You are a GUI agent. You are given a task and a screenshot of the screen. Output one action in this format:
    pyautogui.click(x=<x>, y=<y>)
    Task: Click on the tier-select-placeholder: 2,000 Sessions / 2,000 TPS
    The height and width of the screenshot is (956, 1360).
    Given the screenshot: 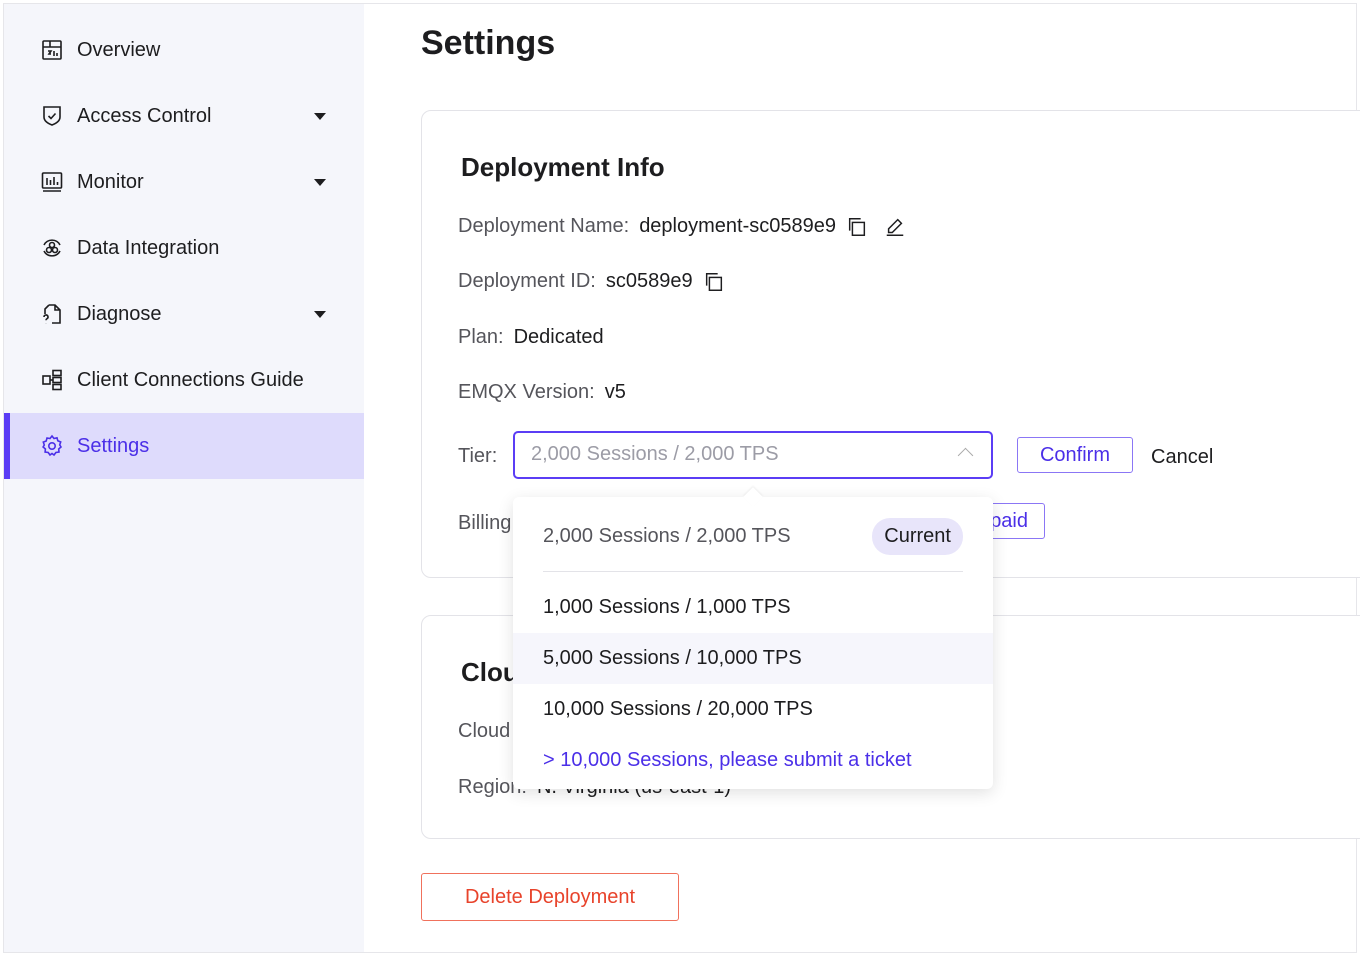 What is the action you would take?
    pyautogui.click(x=655, y=454)
    